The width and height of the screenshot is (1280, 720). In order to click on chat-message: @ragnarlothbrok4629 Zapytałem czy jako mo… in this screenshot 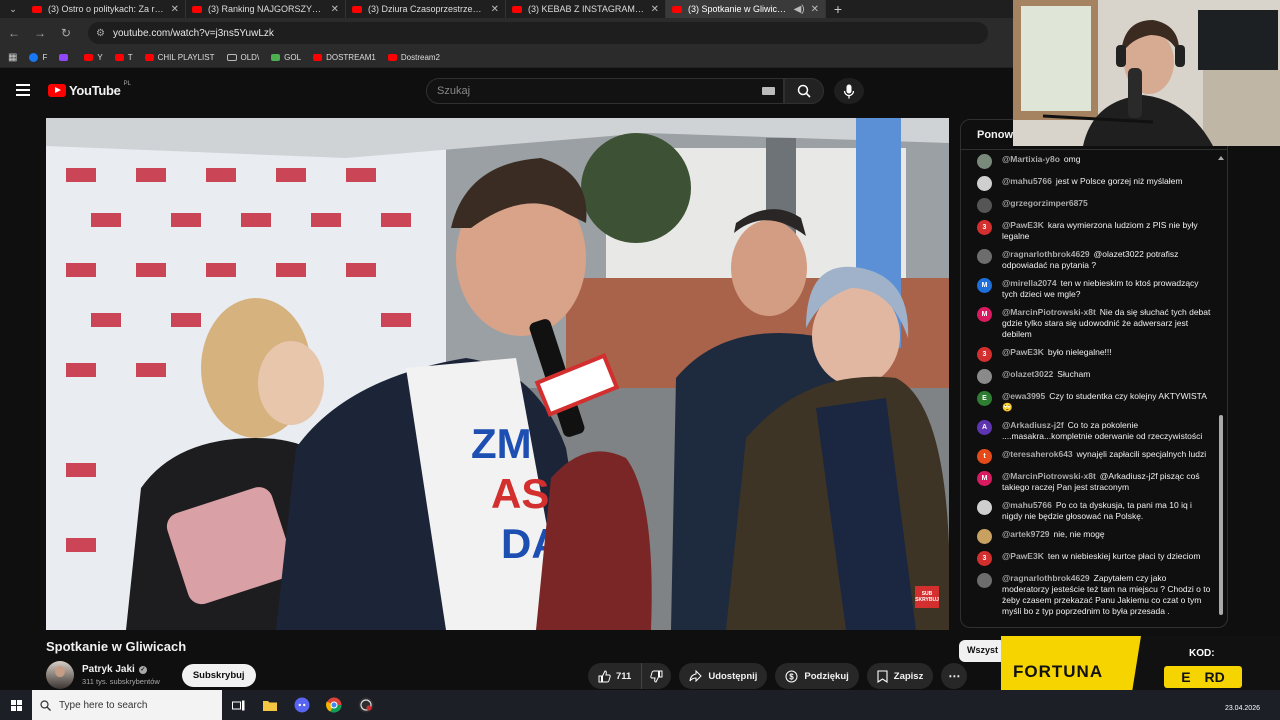, I will do `click(1094, 595)`.